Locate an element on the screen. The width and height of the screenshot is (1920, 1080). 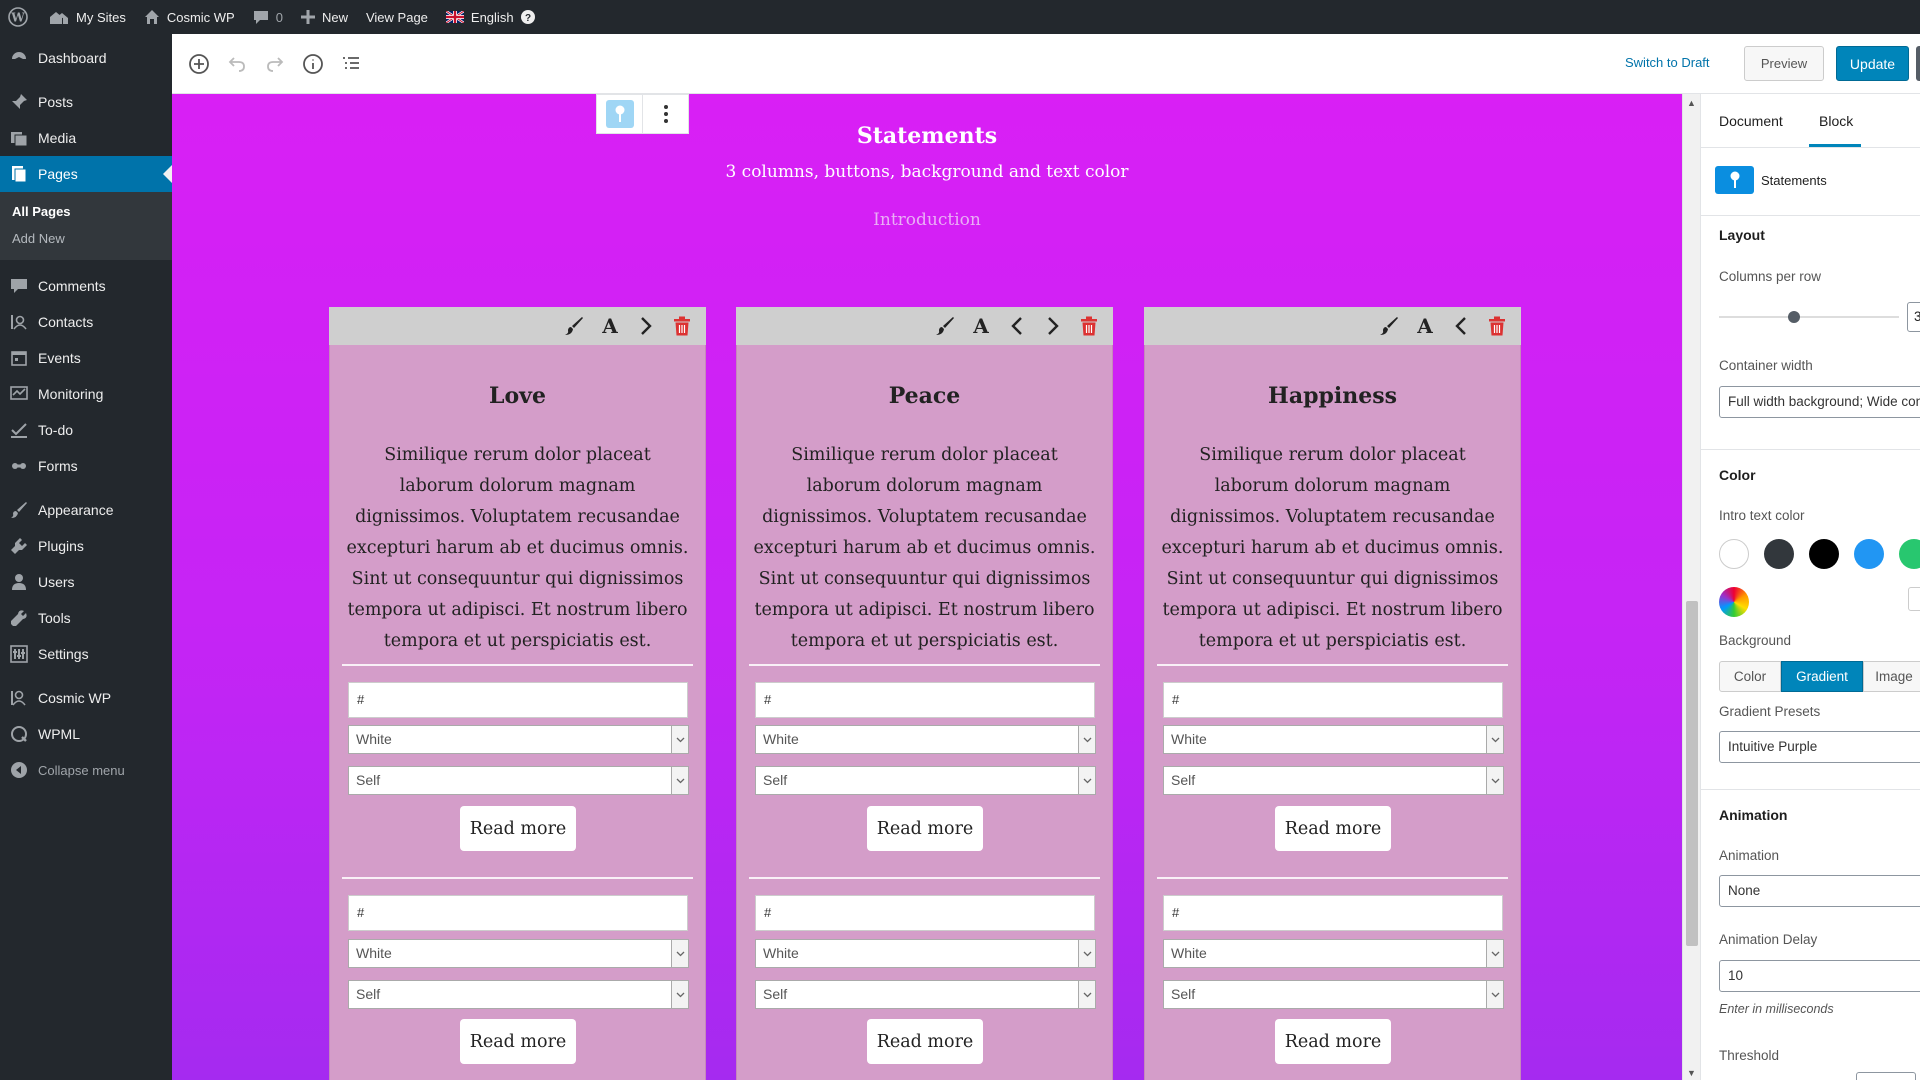
bg-gradient-option: Gradient is located at coordinates (1822, 676).